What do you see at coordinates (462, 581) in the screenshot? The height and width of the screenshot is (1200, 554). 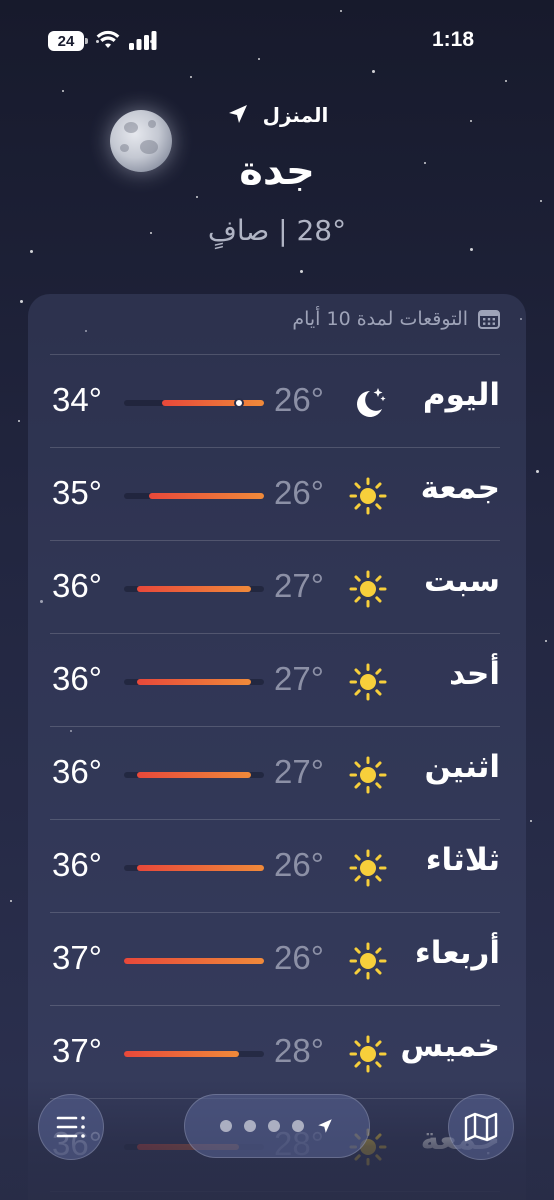 I see `day-label: سبت` at bounding box center [462, 581].